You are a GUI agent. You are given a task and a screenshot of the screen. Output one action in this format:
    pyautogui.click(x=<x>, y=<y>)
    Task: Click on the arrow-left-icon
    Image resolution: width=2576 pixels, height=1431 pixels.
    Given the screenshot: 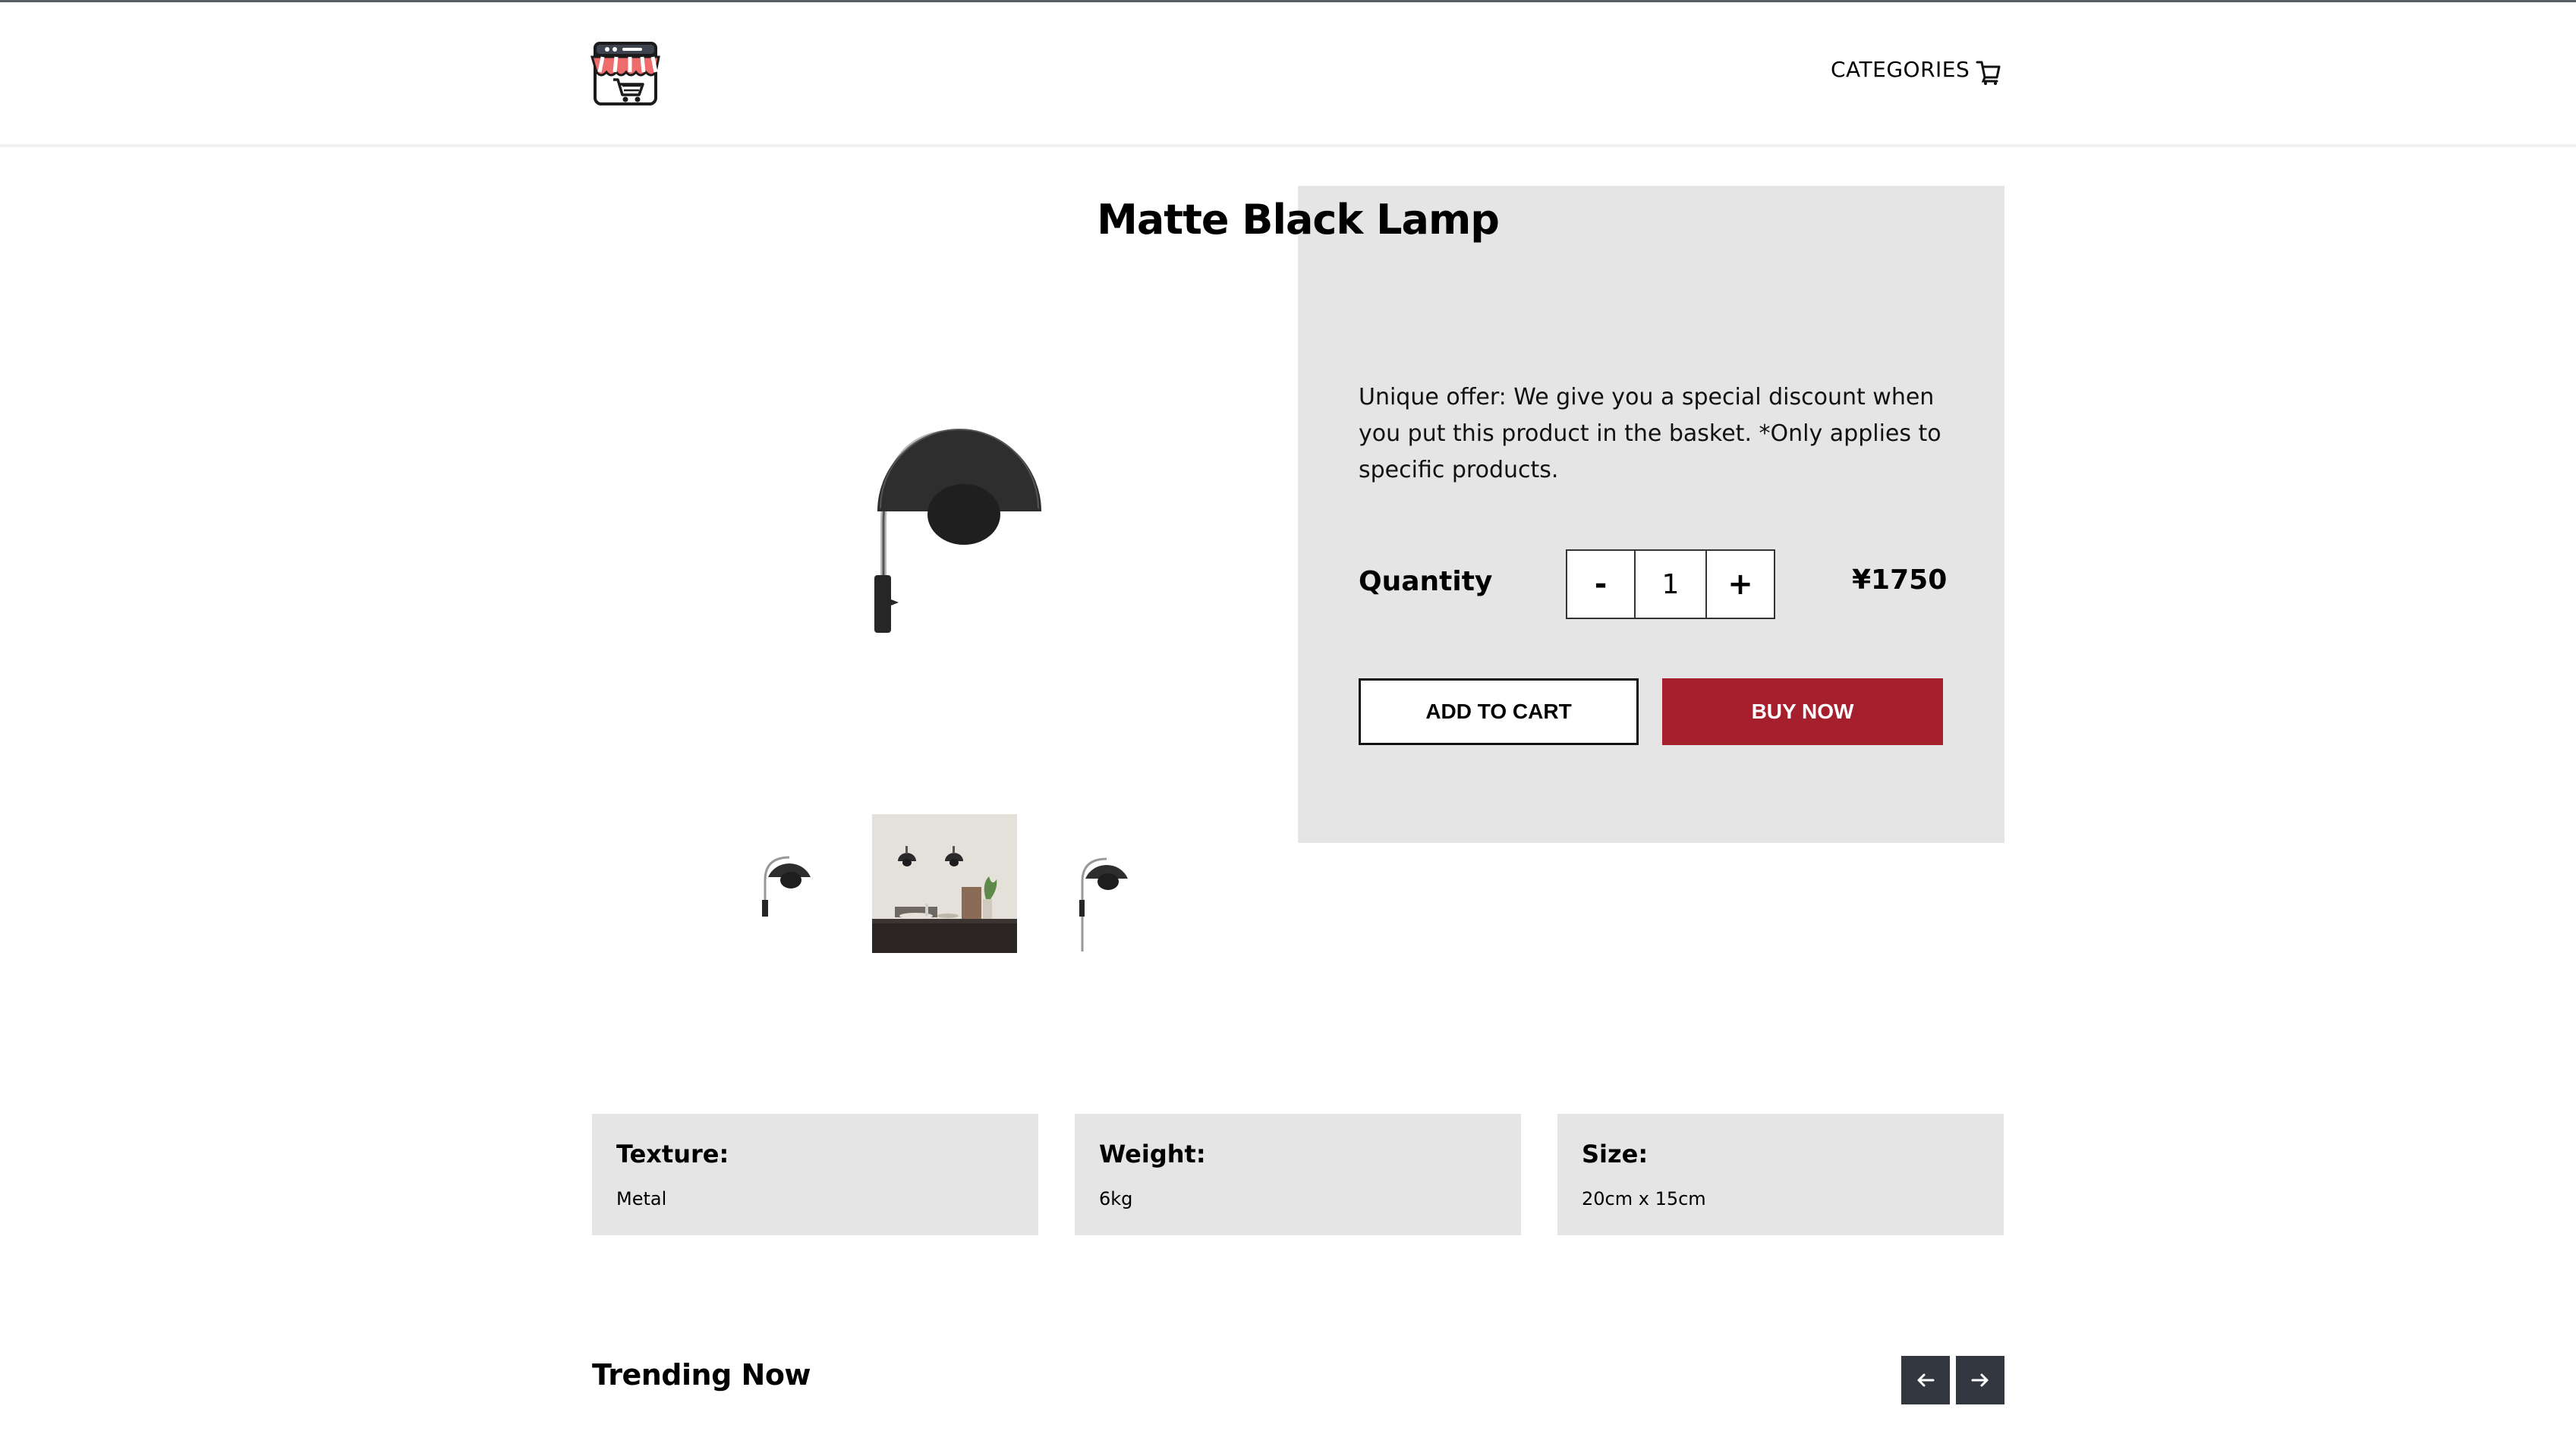 What is the action you would take?
    pyautogui.click(x=1926, y=1380)
    